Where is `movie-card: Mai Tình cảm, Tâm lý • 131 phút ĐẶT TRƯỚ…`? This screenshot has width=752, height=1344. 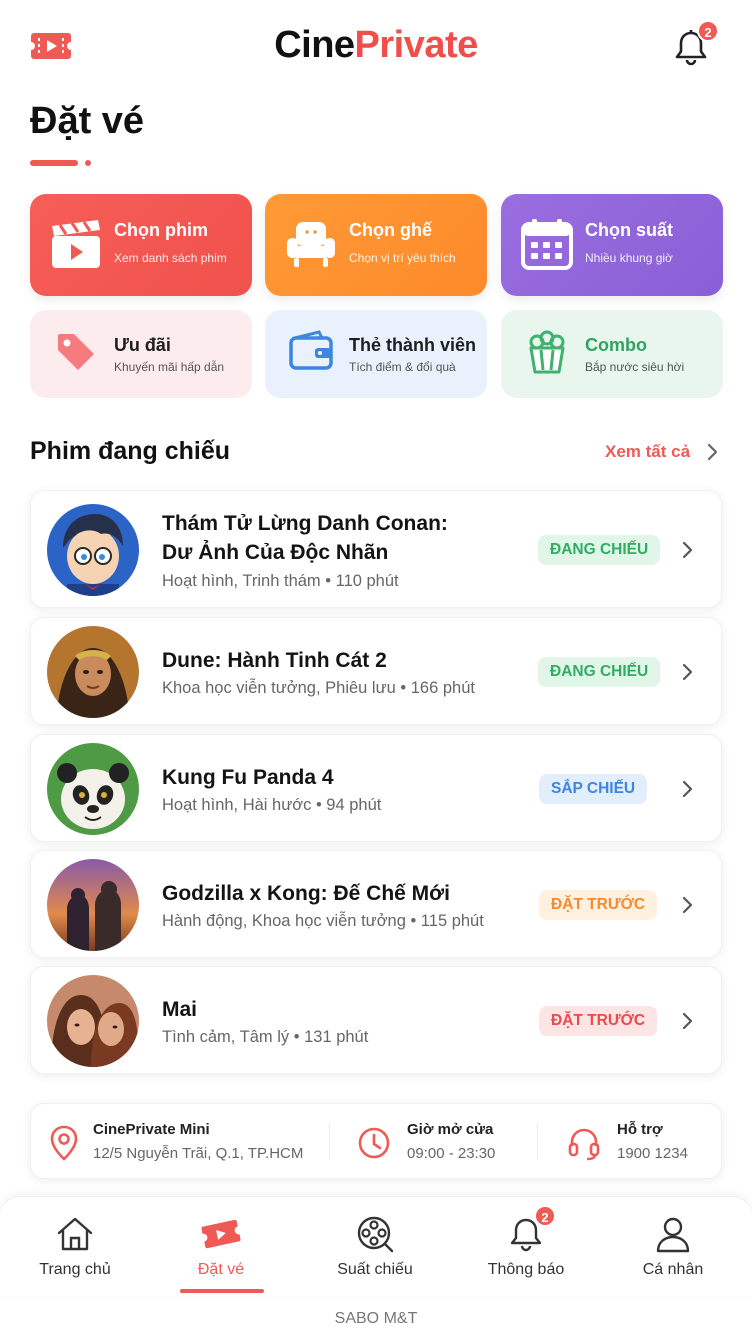
movie-card: Mai Tình cảm, Tâm lý • 131 phút ĐẶT TRƯỚ… is located at coordinates (376, 1020).